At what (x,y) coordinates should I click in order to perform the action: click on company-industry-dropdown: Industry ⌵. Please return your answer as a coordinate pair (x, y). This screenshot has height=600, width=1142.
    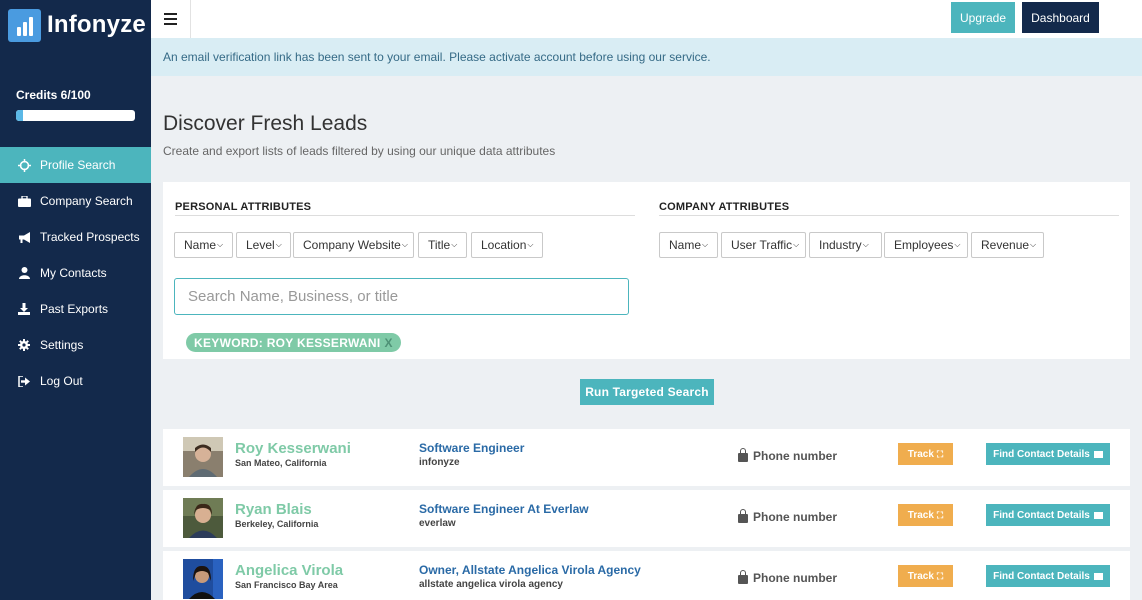
    Looking at the image, I should click on (845, 245).